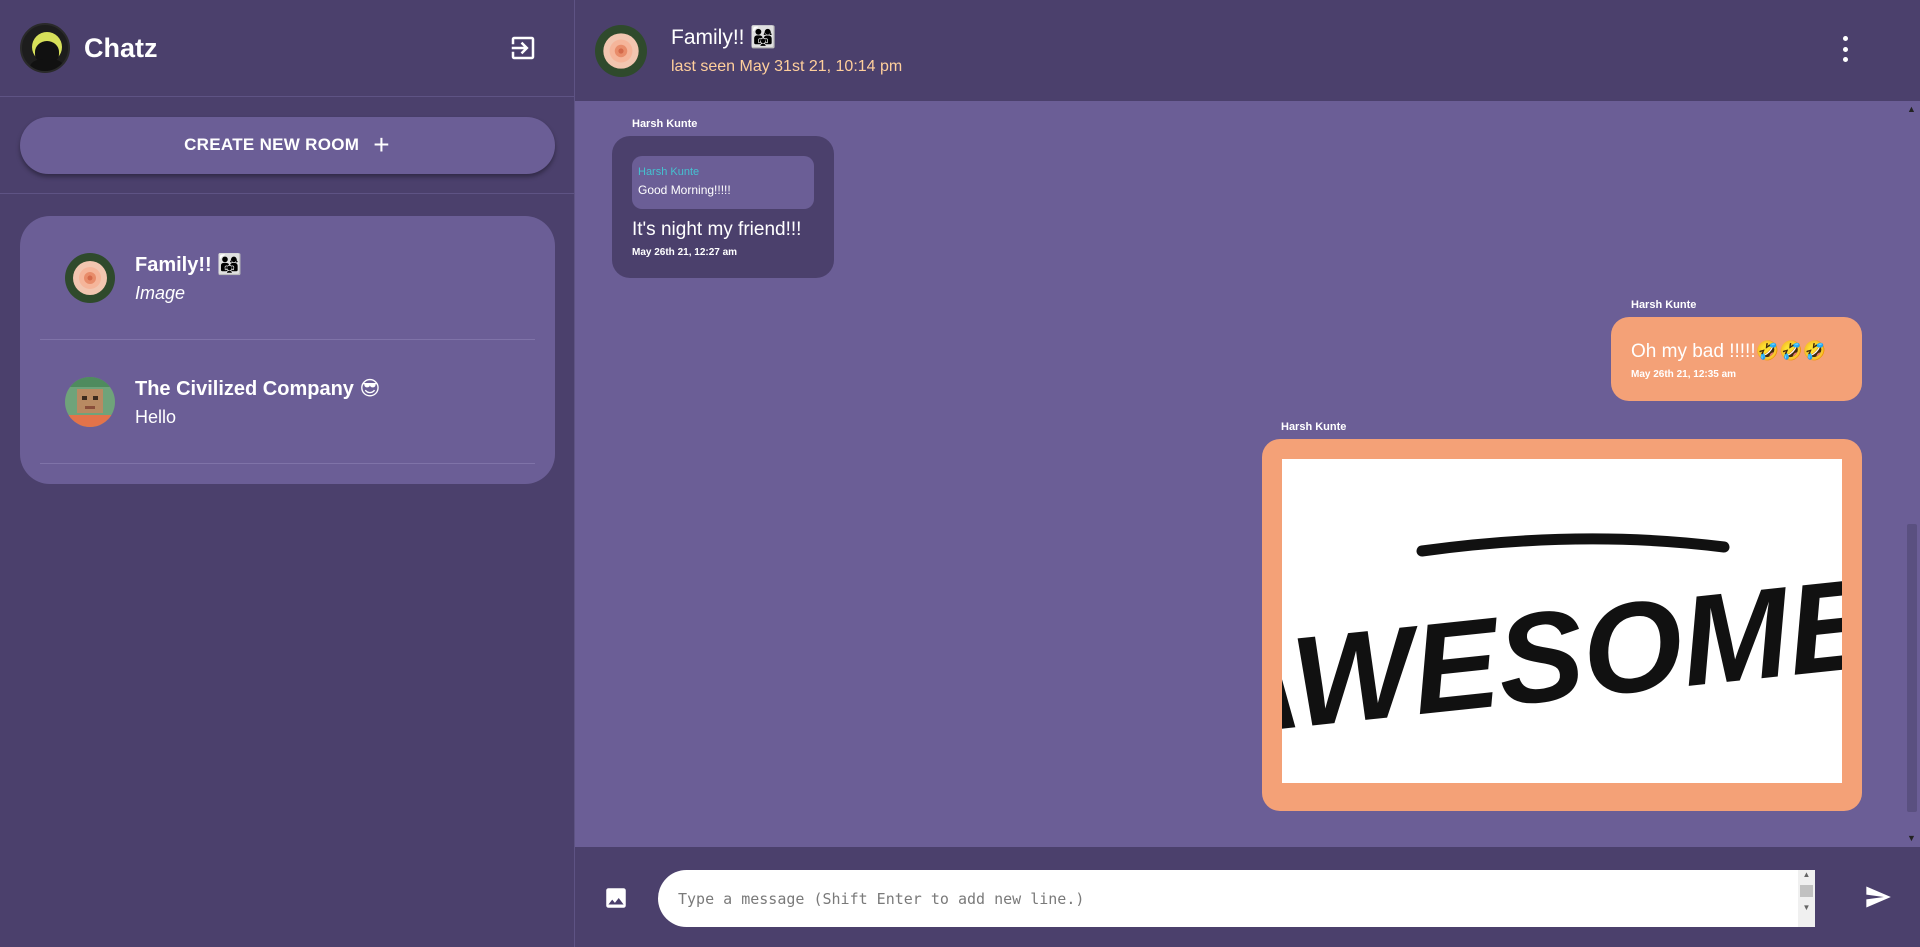  What do you see at coordinates (717, 229) in the screenshot?
I see `message-text: It's night my friend!!!` at bounding box center [717, 229].